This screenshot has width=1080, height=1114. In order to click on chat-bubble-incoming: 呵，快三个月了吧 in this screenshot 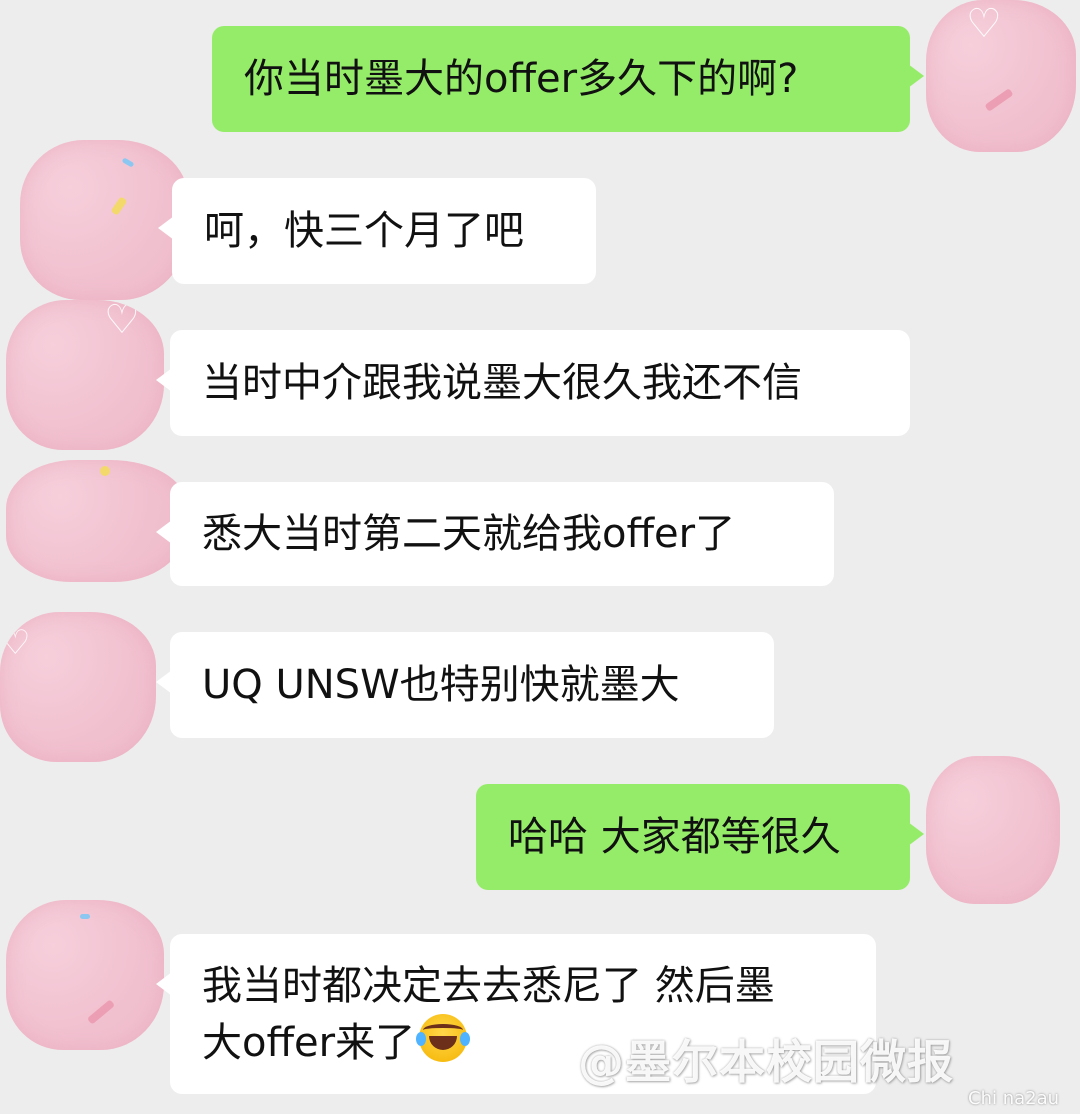, I will do `click(377, 231)`.